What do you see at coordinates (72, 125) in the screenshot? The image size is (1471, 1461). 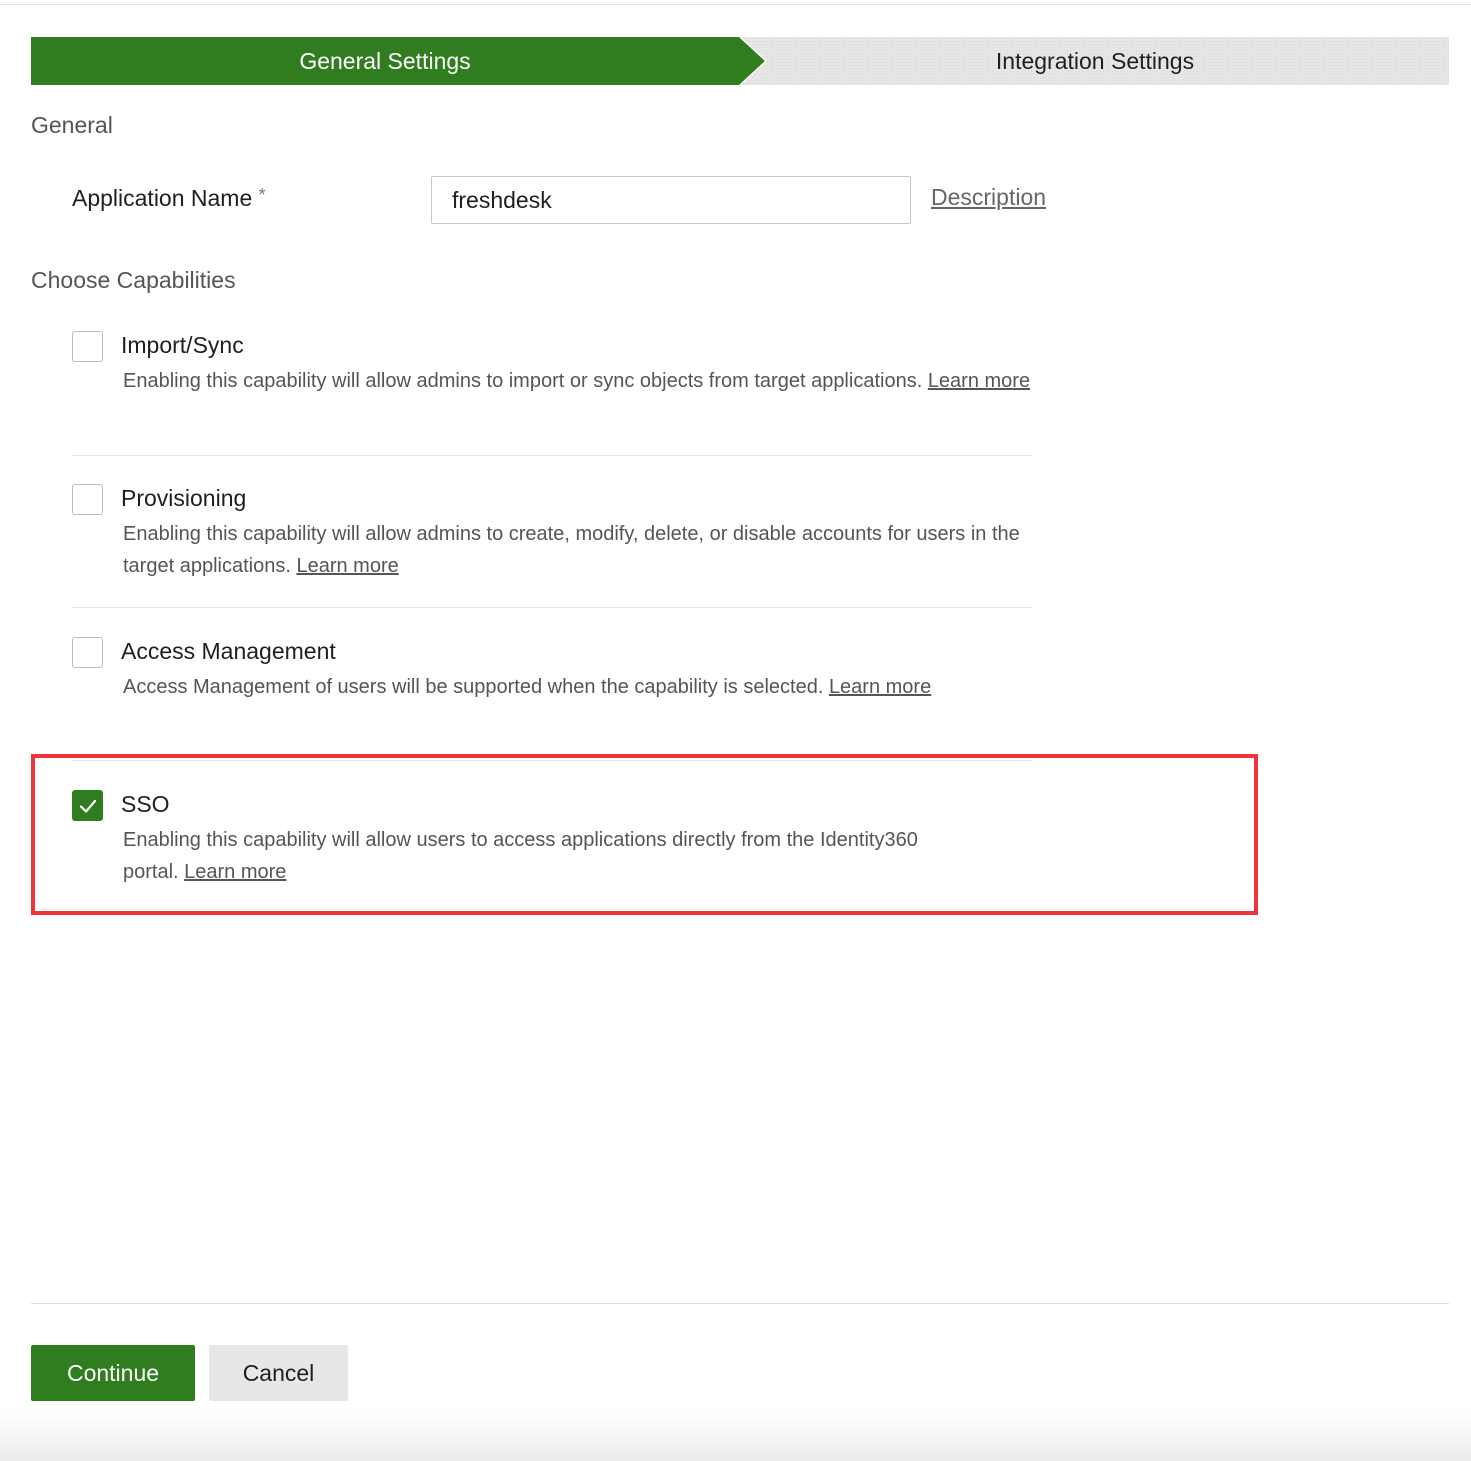 I see `section-title-general: General` at bounding box center [72, 125].